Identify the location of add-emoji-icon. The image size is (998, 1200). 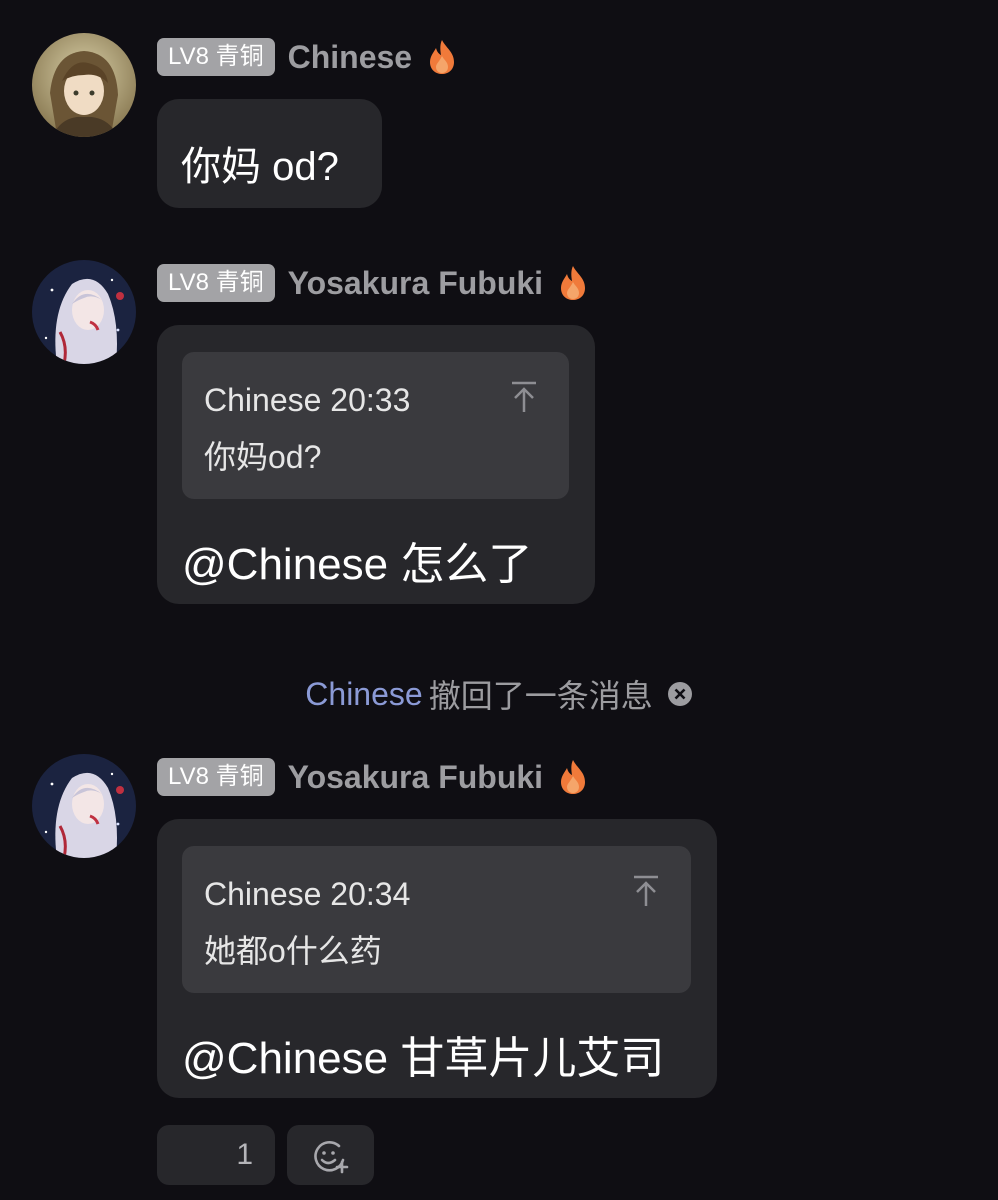
(331, 1157).